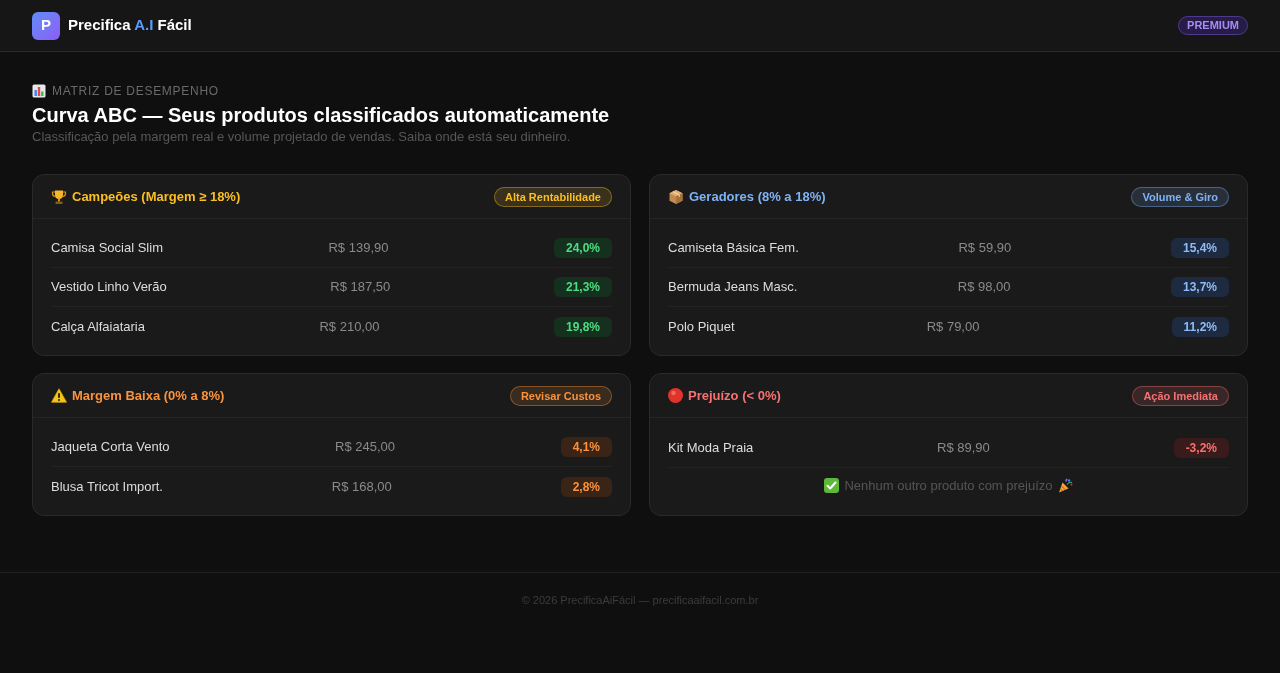 Image resolution: width=1280 pixels, height=673 pixels. What do you see at coordinates (1199, 248) in the screenshot?
I see `margin-pill: 15,4%` at bounding box center [1199, 248].